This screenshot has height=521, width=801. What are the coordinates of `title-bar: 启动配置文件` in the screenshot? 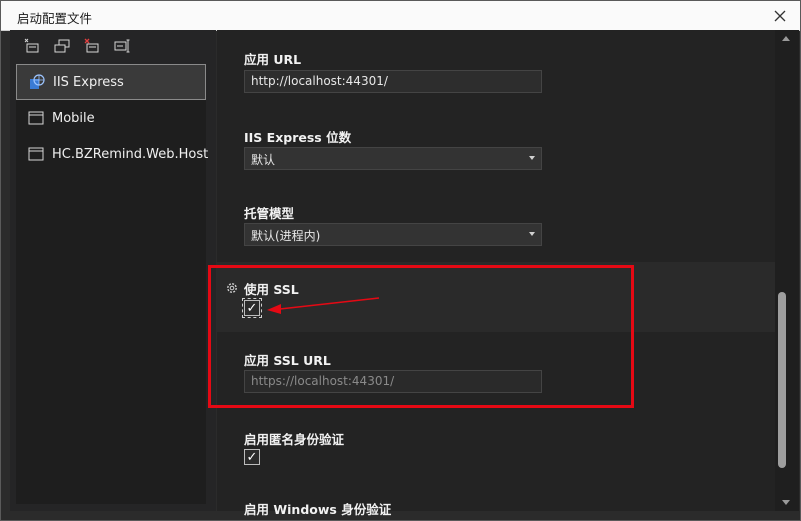 It's located at (400, 16).